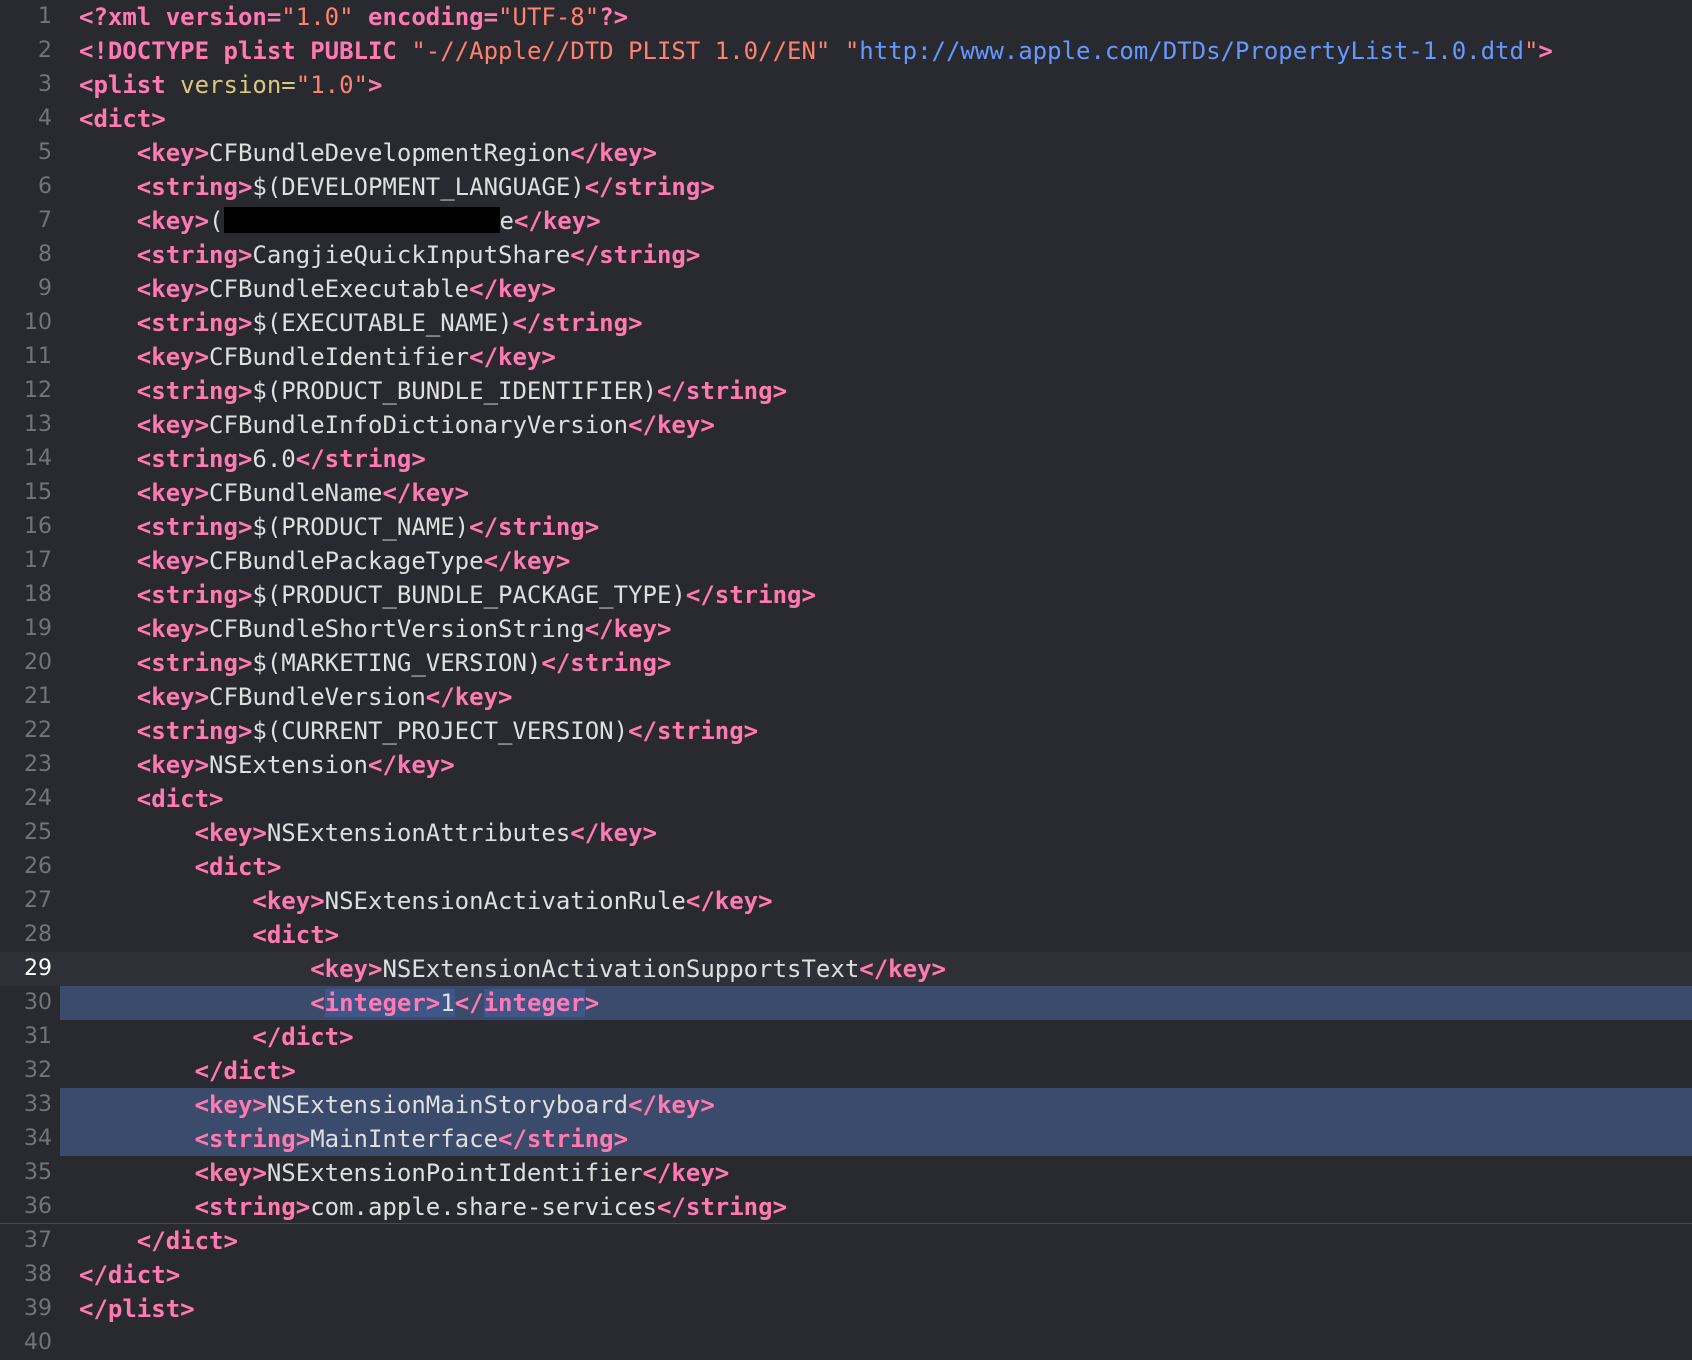  What do you see at coordinates (411, 255) in the screenshot?
I see `string-text: CangjieQuickInputShare` at bounding box center [411, 255].